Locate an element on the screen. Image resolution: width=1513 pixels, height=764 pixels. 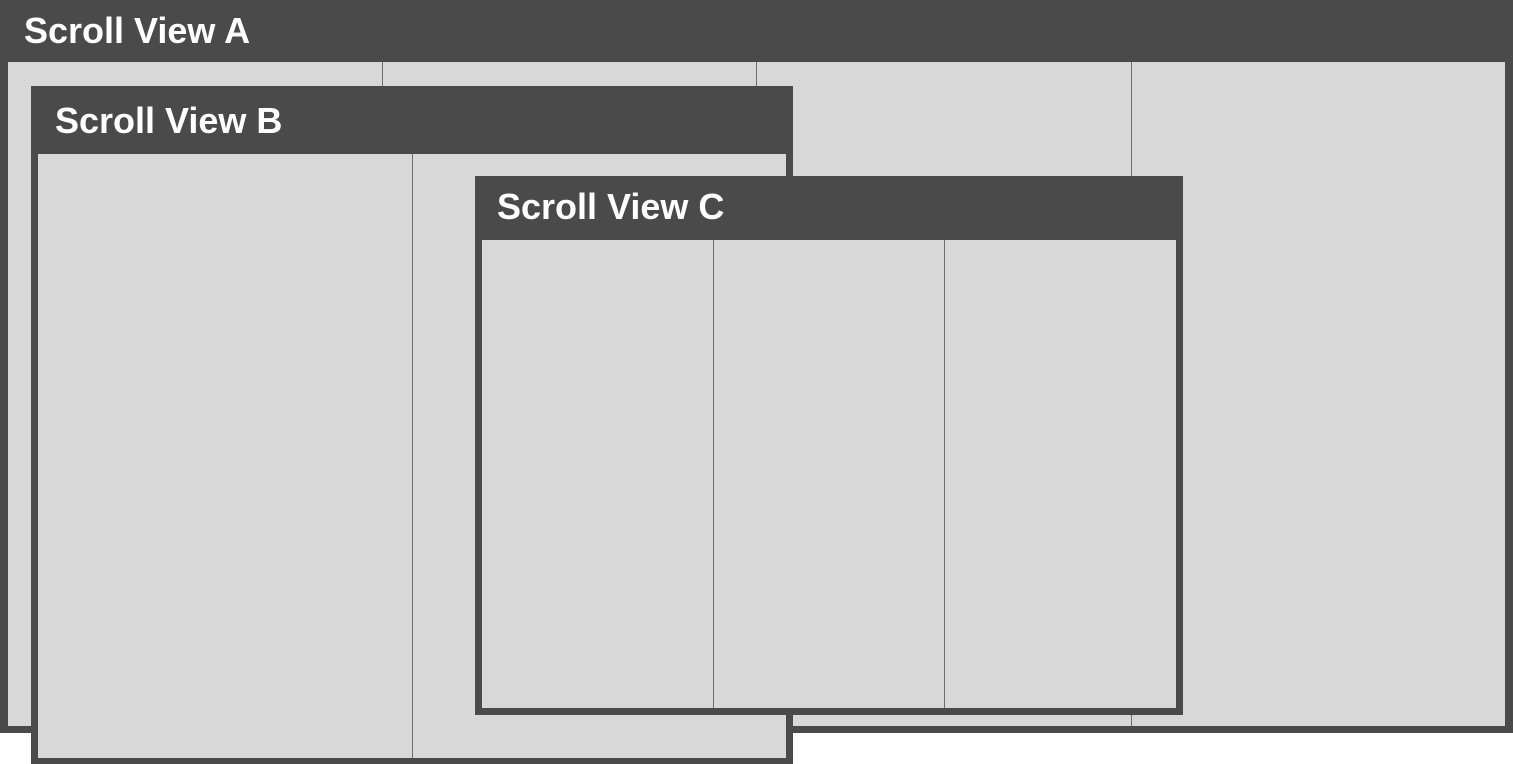
scroll-view-c-title: Scroll View C is located at coordinates (611, 206).